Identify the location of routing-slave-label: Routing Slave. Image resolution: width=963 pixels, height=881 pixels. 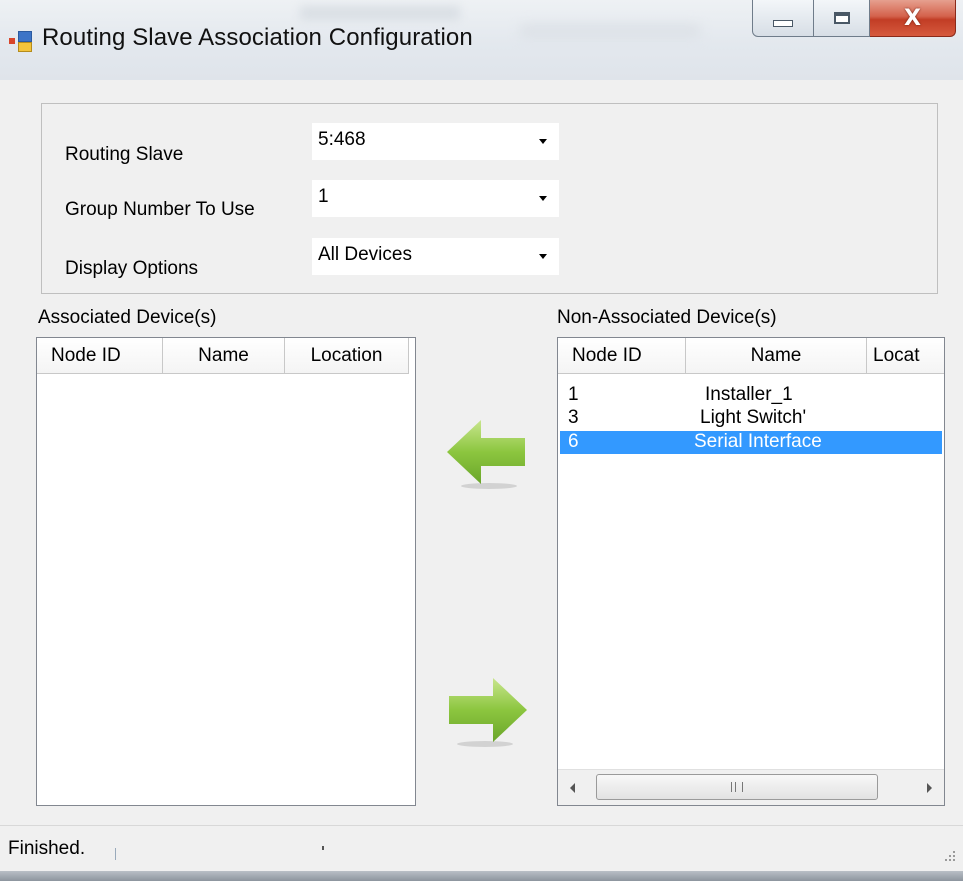
(124, 154).